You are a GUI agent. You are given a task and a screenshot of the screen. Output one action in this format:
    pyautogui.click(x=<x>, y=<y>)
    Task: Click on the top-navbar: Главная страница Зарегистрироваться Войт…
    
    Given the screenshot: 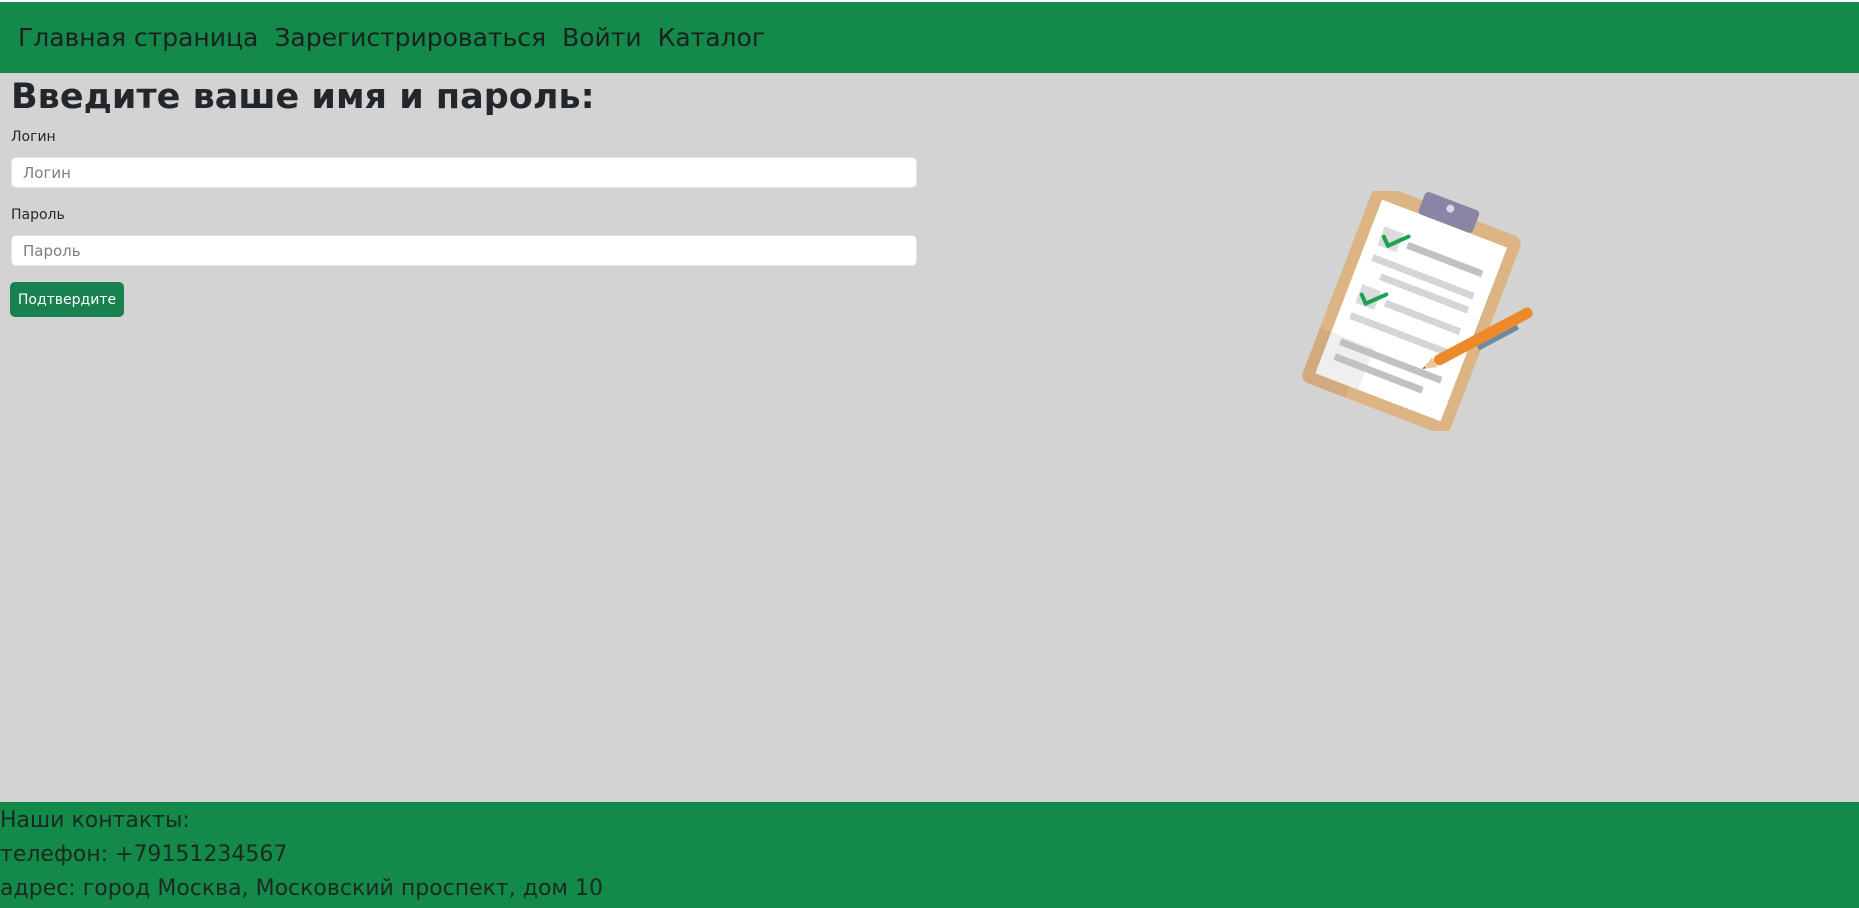 What is the action you would take?
    pyautogui.click(x=929, y=37)
    